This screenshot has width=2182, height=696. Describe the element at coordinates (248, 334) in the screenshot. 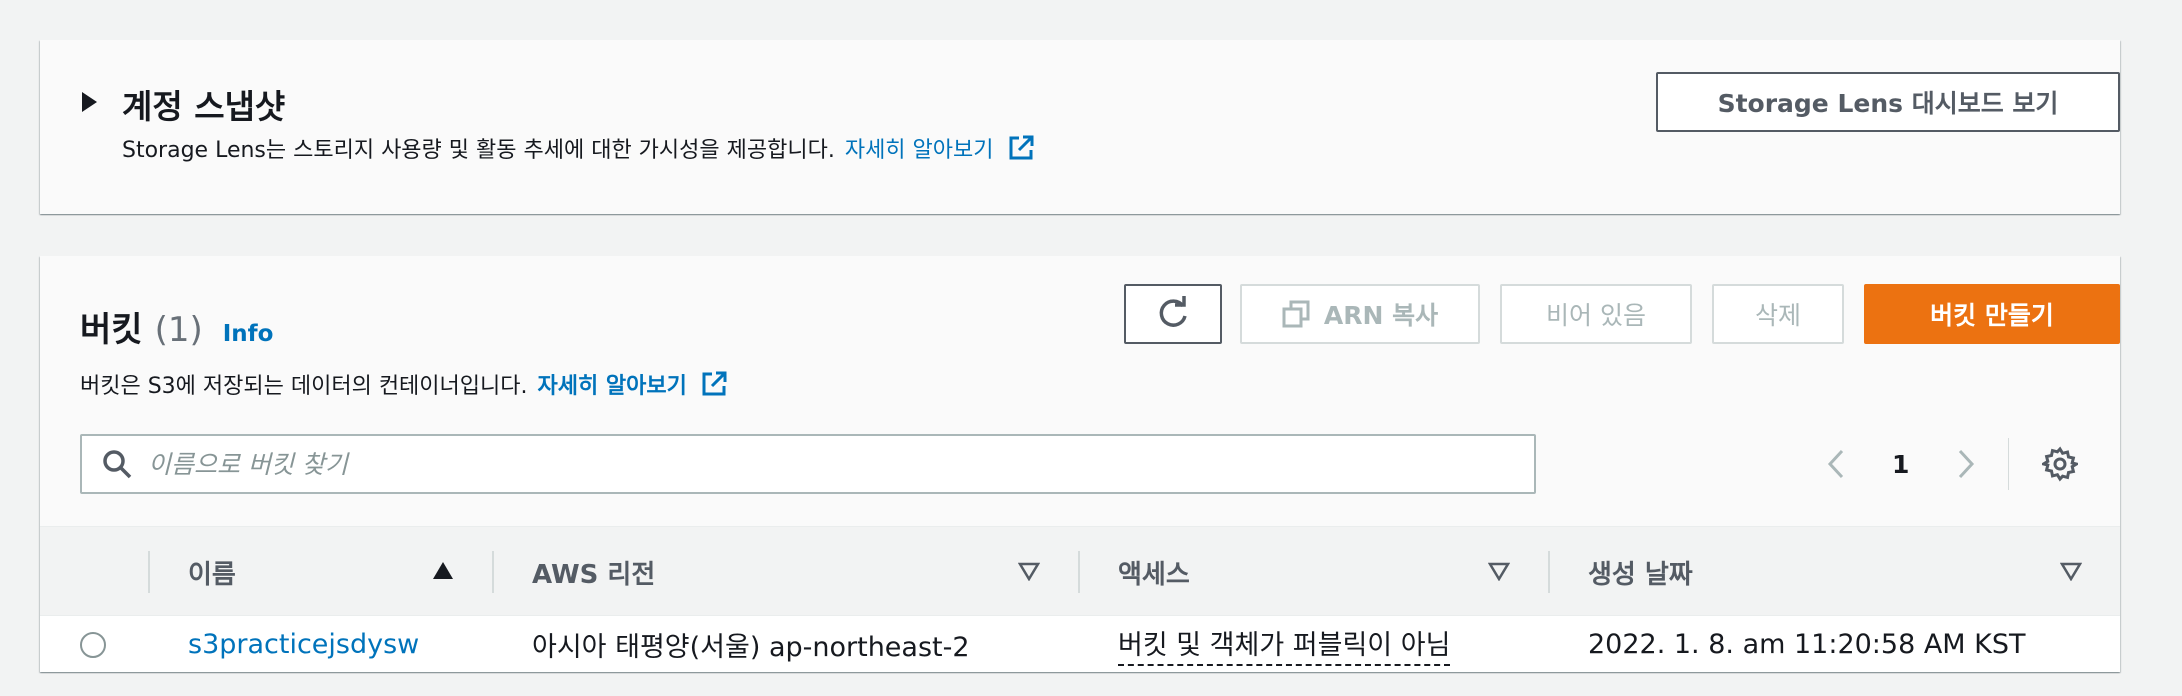

I see `info-link: Info` at that location.